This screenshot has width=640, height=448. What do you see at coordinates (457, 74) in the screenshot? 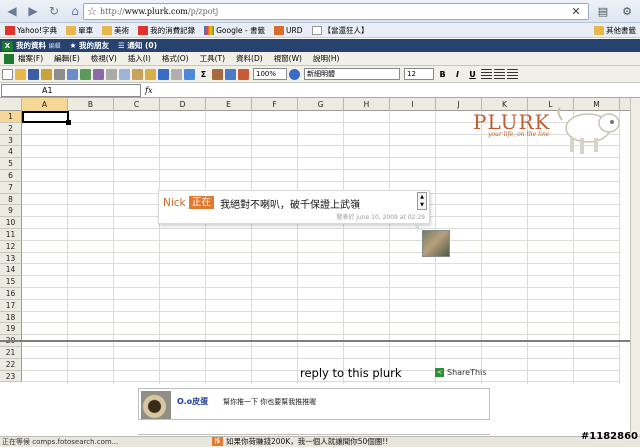
I see `italic-button: I` at bounding box center [457, 74].